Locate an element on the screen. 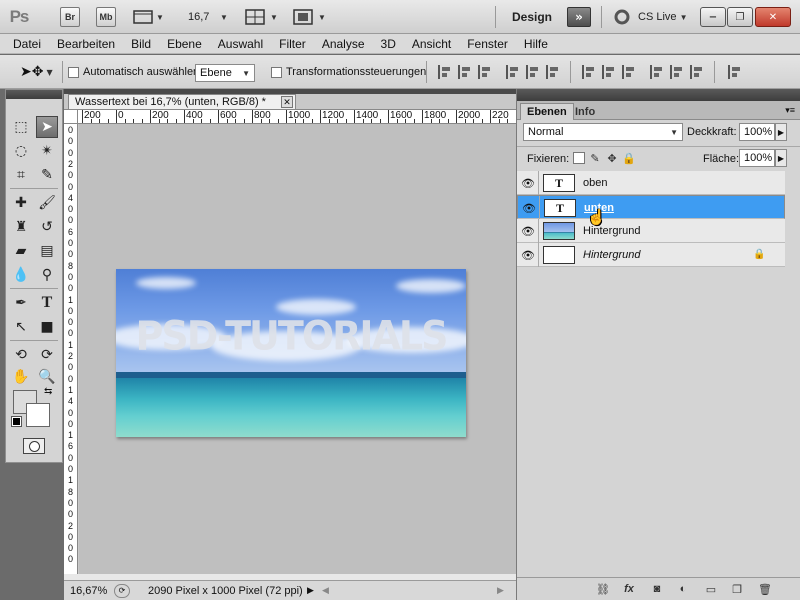 The width and height of the screenshot is (800, 600). align-bottom-icon is located at coordinates (485, 72).